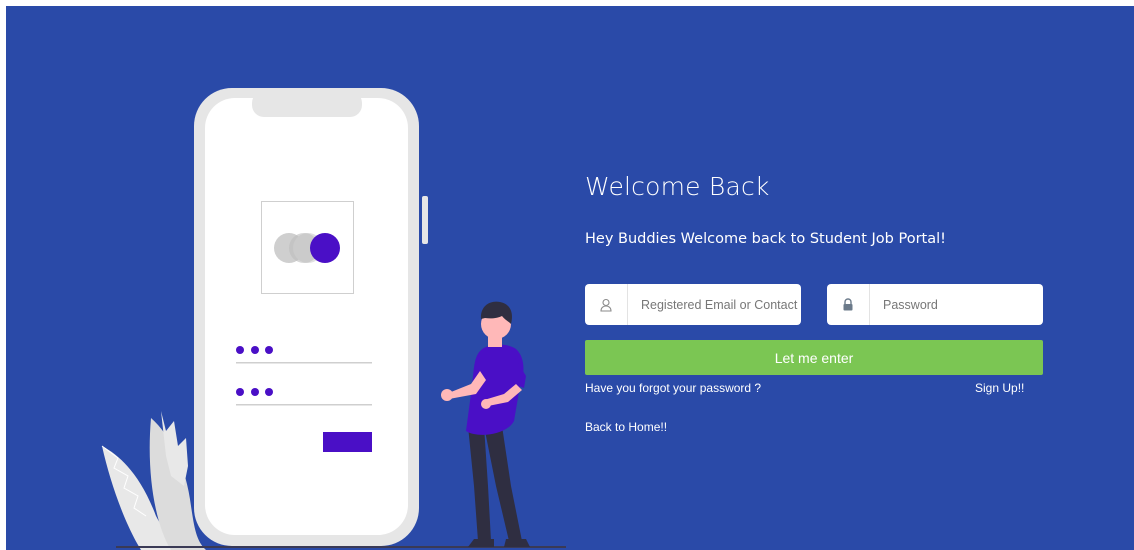 Image resolution: width=1134 pixels, height=550 pixels. What do you see at coordinates (341, 547) in the screenshot?
I see `ground-line` at bounding box center [341, 547].